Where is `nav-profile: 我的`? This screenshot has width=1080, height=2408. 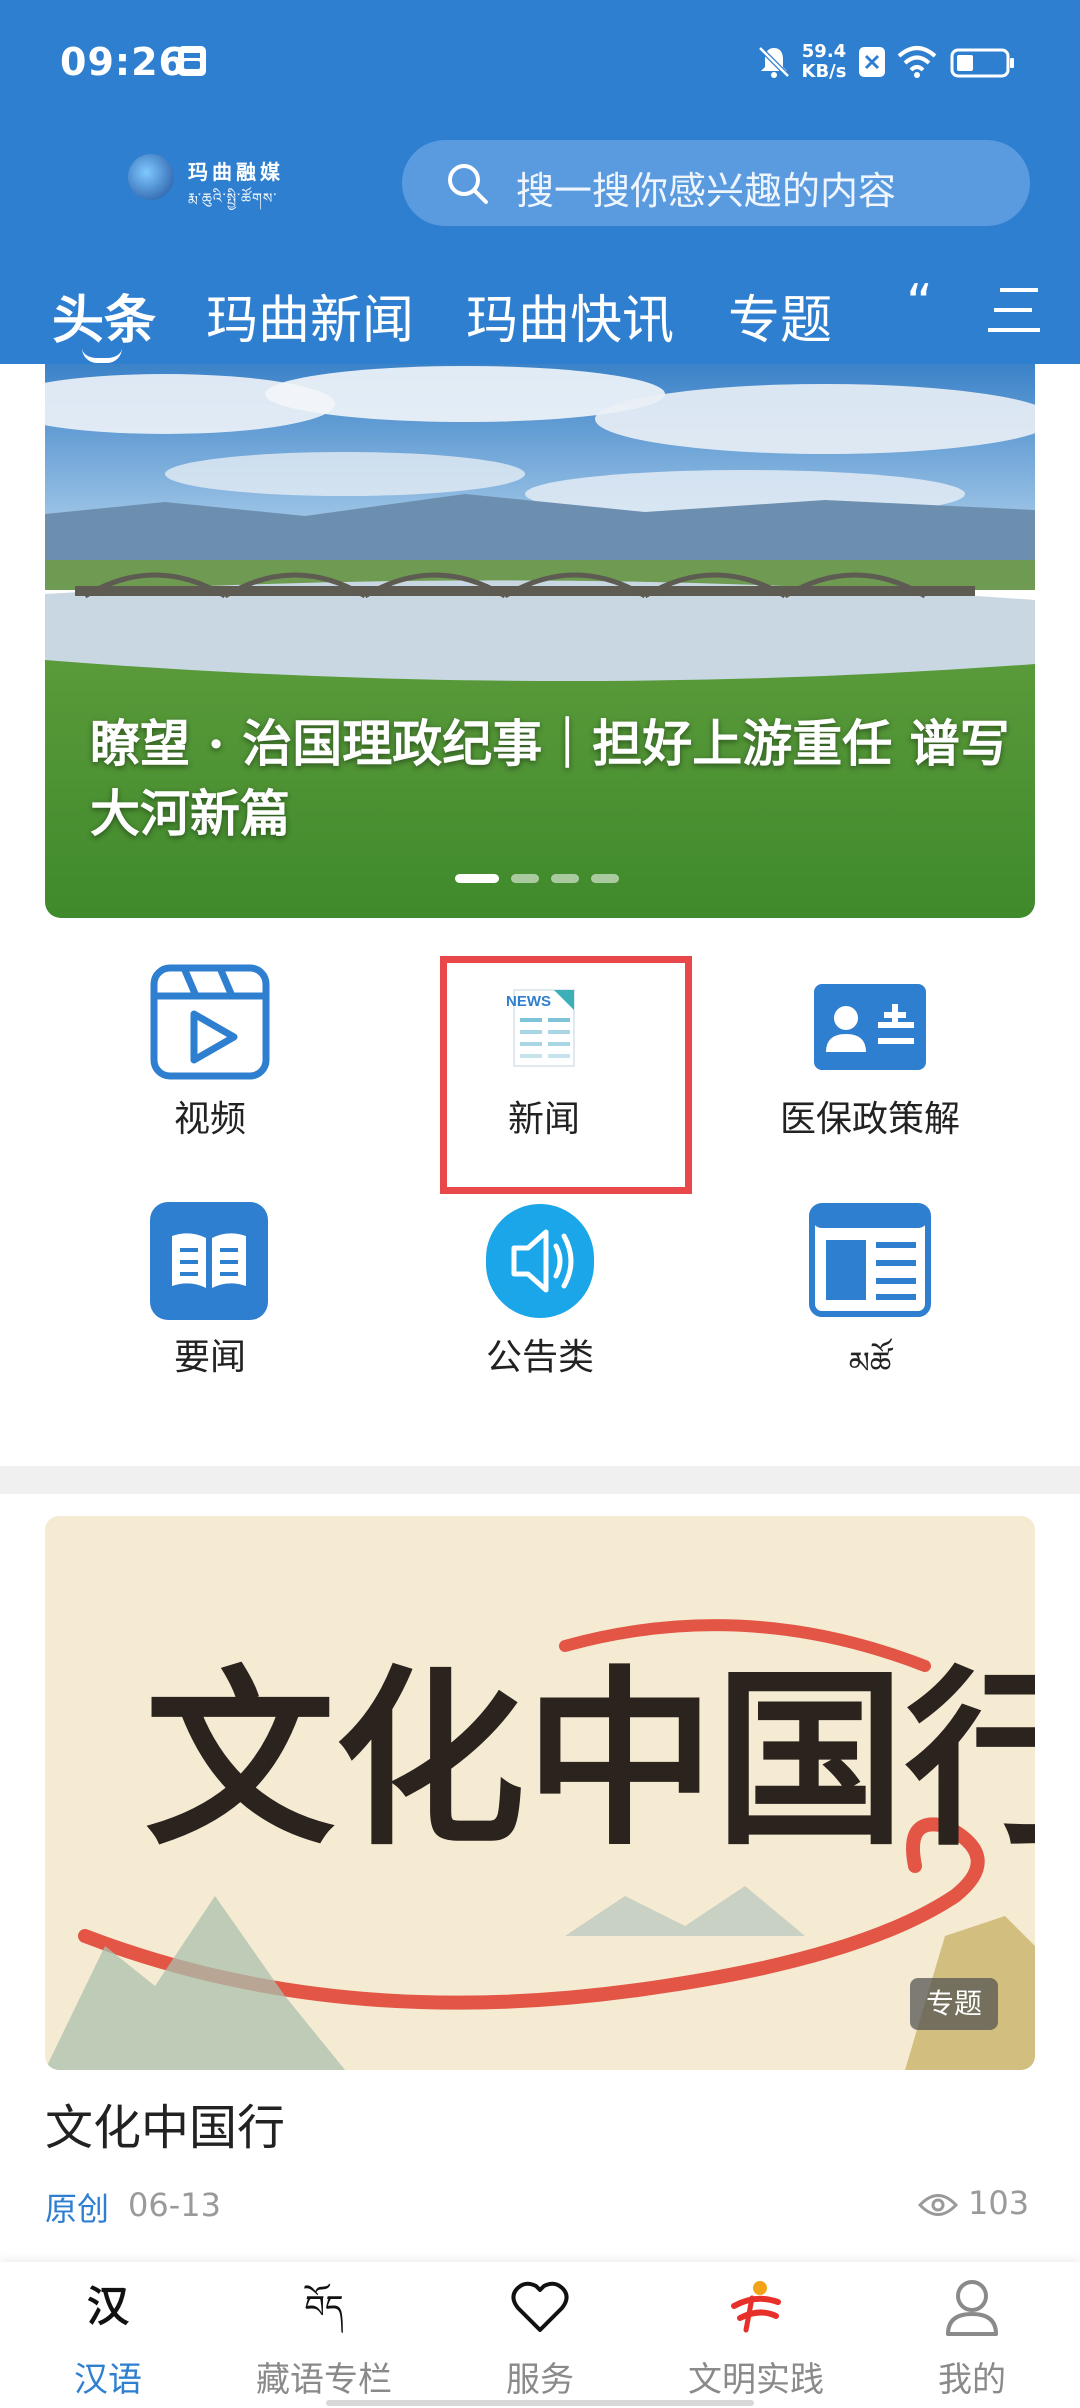 nav-profile: 我的 is located at coordinates (972, 2335).